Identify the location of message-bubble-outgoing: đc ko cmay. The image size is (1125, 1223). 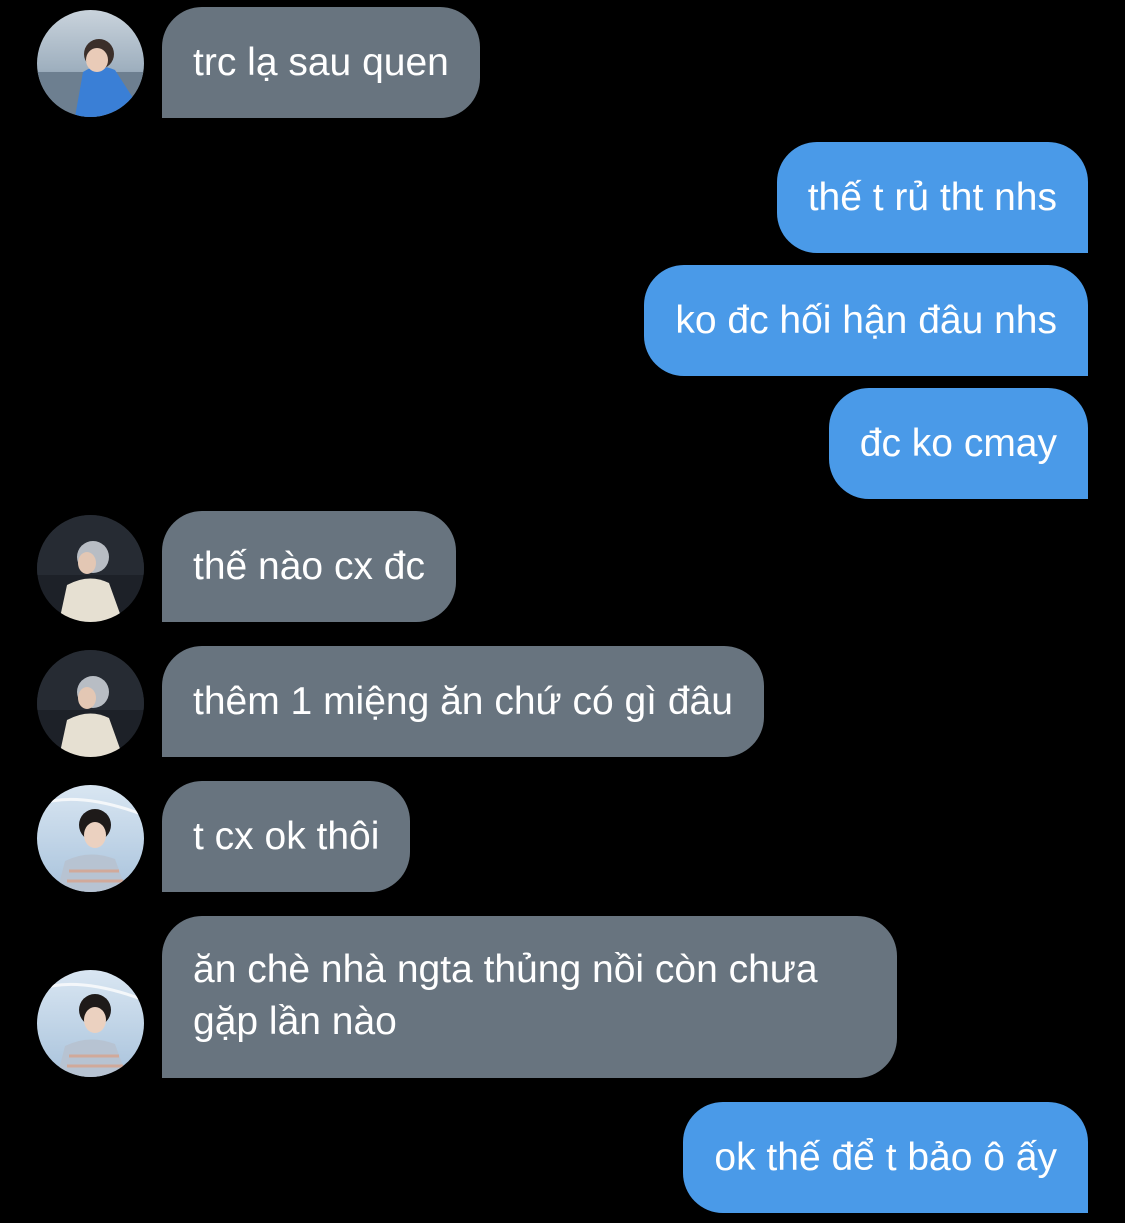
(958, 443).